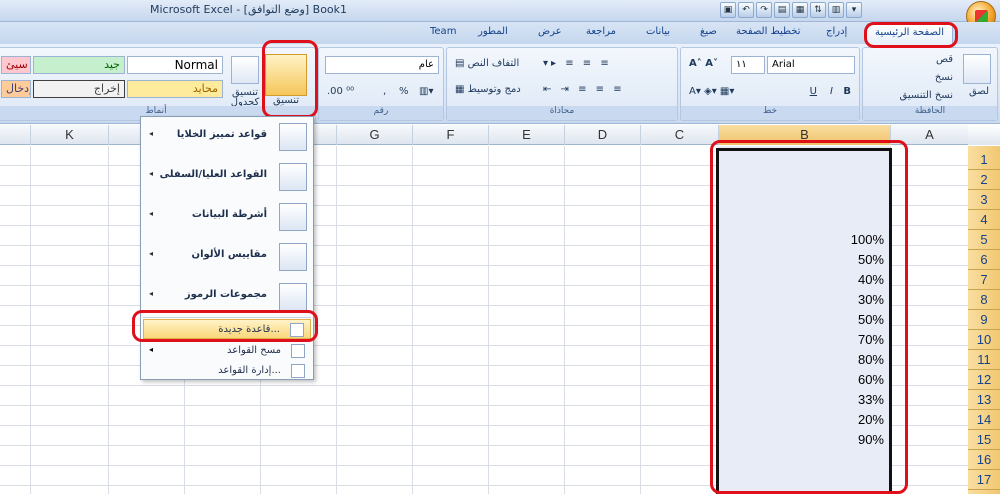 The image size is (1000, 494). I want to click on tab-formulas: صيغ, so click(708, 31).